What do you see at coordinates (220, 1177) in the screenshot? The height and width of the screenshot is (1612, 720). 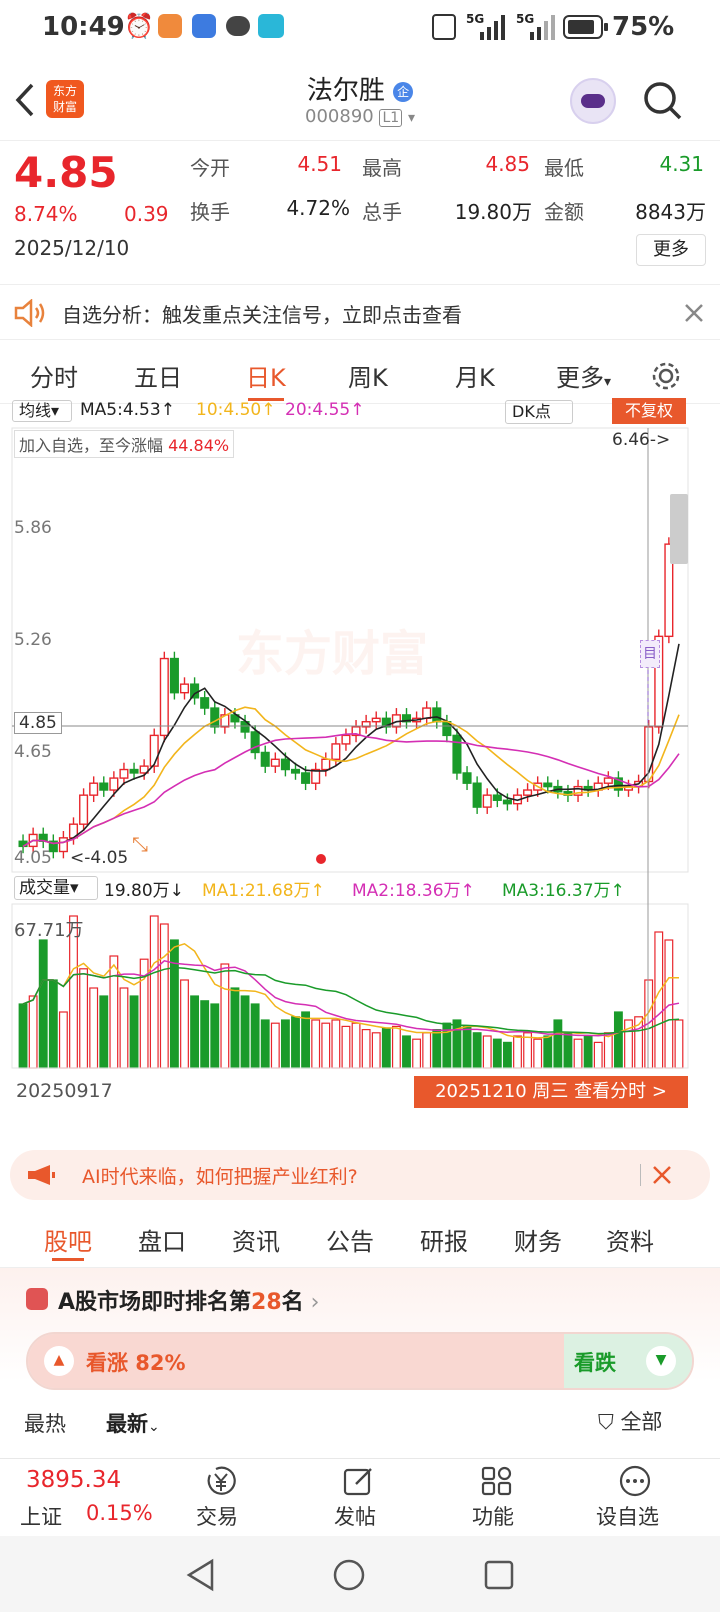 I see `banner-text: AI时代来临，如何把握产业红利?` at bounding box center [220, 1177].